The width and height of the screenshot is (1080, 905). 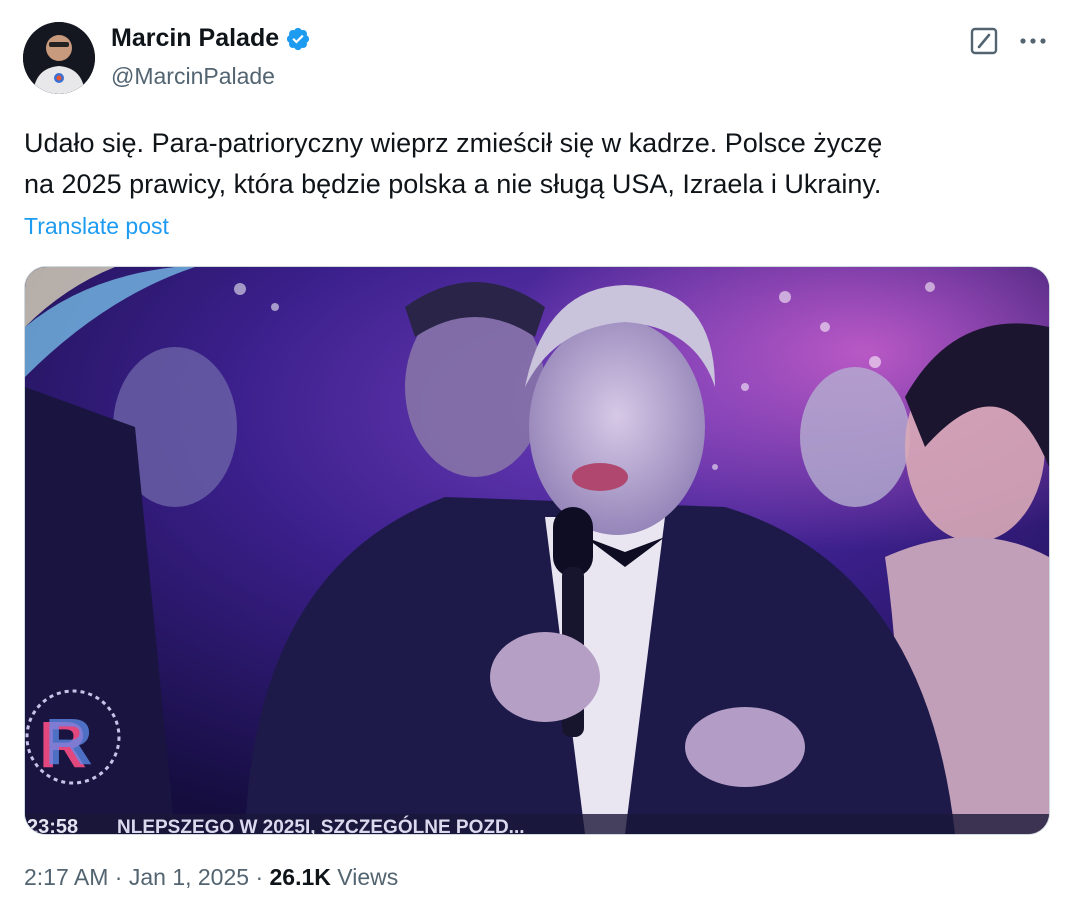 I want to click on verified-badge-icon, so click(x=298, y=39).